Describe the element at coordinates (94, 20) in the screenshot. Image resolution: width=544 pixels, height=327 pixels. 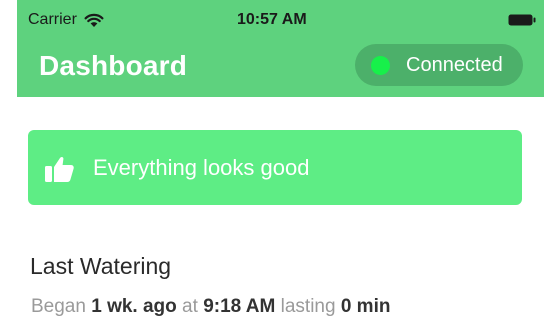
I see `wifi-icon` at that location.